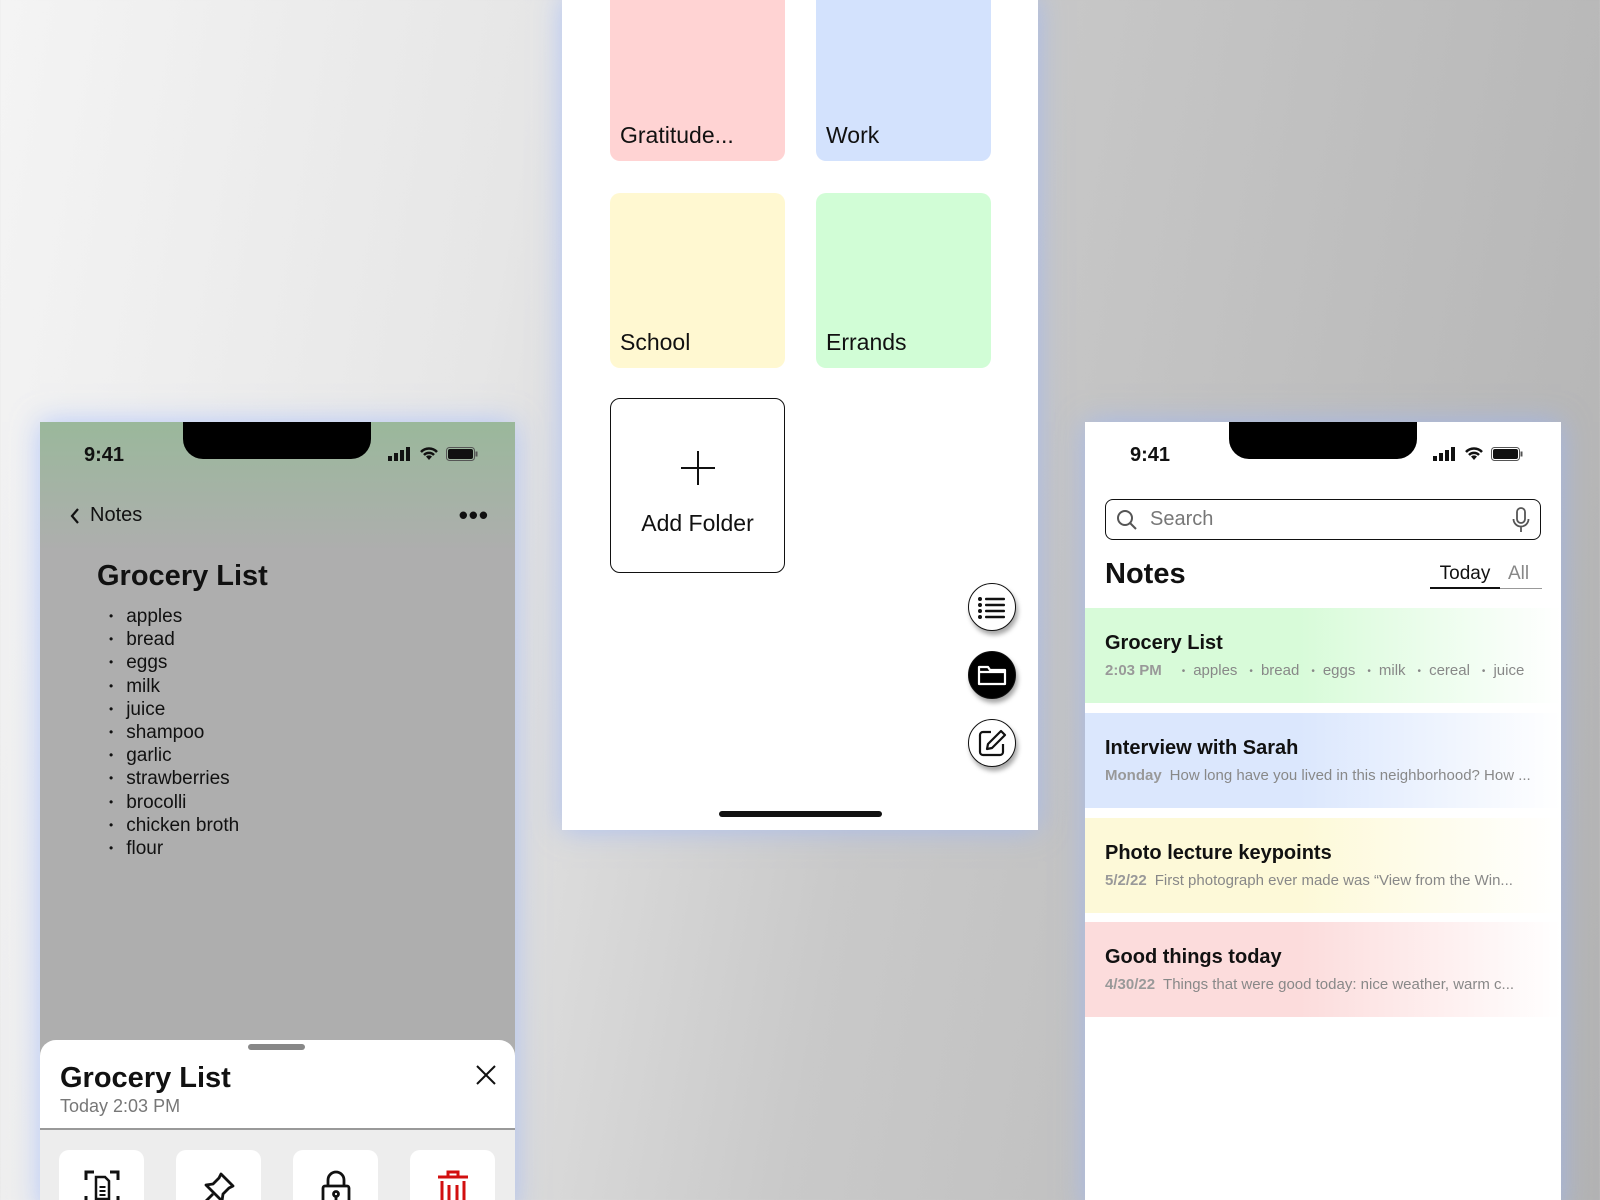 The height and width of the screenshot is (1200, 1600). I want to click on trash-icon, so click(452, 1185).